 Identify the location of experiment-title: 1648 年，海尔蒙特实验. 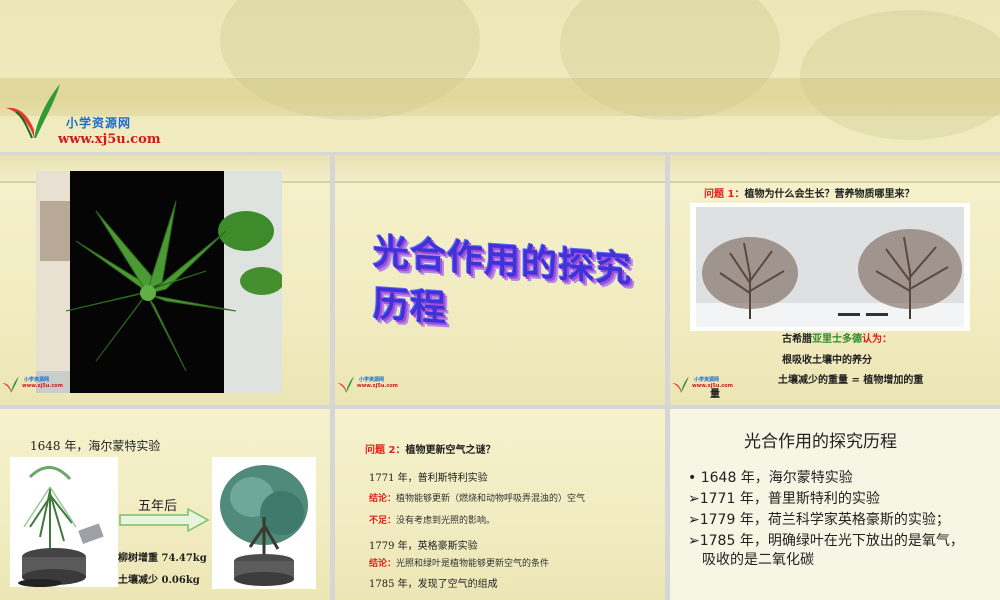
(95, 446).